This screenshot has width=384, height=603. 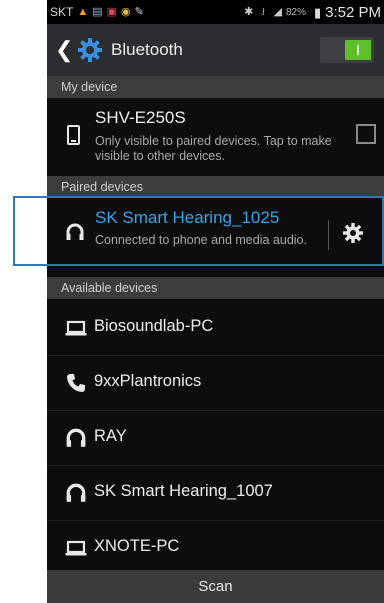 I want to click on section-available-devices: Available devices, so click(x=215, y=288).